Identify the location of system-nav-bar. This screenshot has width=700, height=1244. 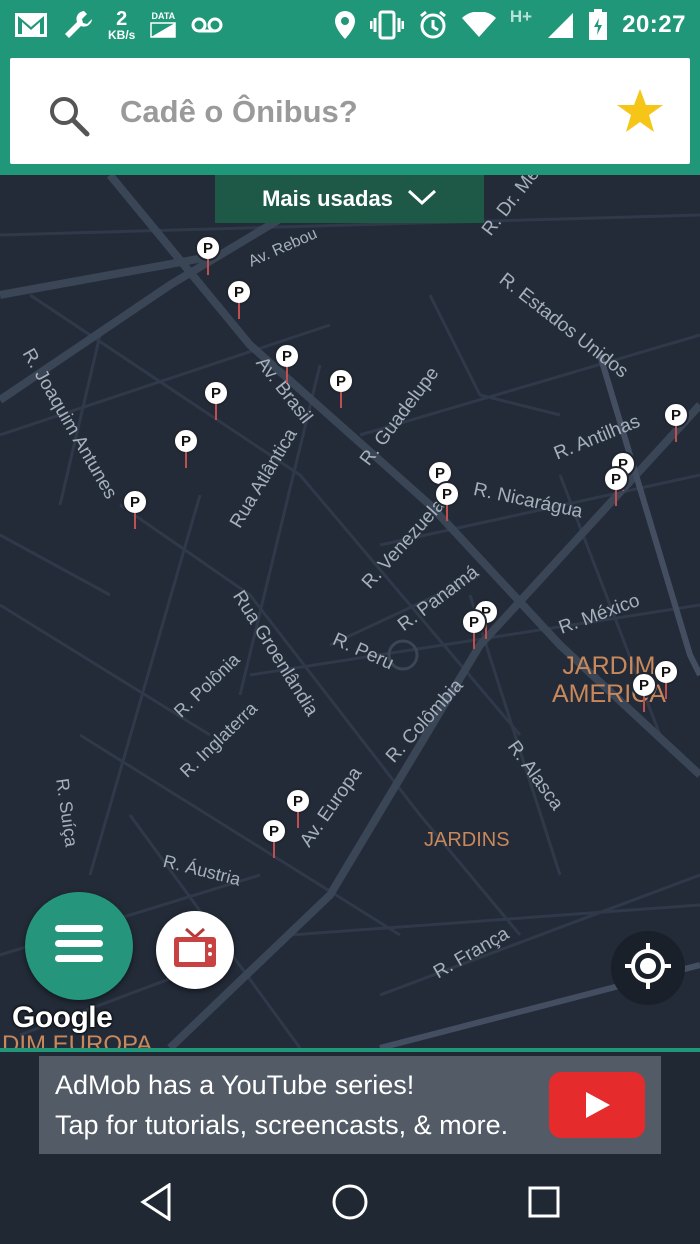
(350, 1200).